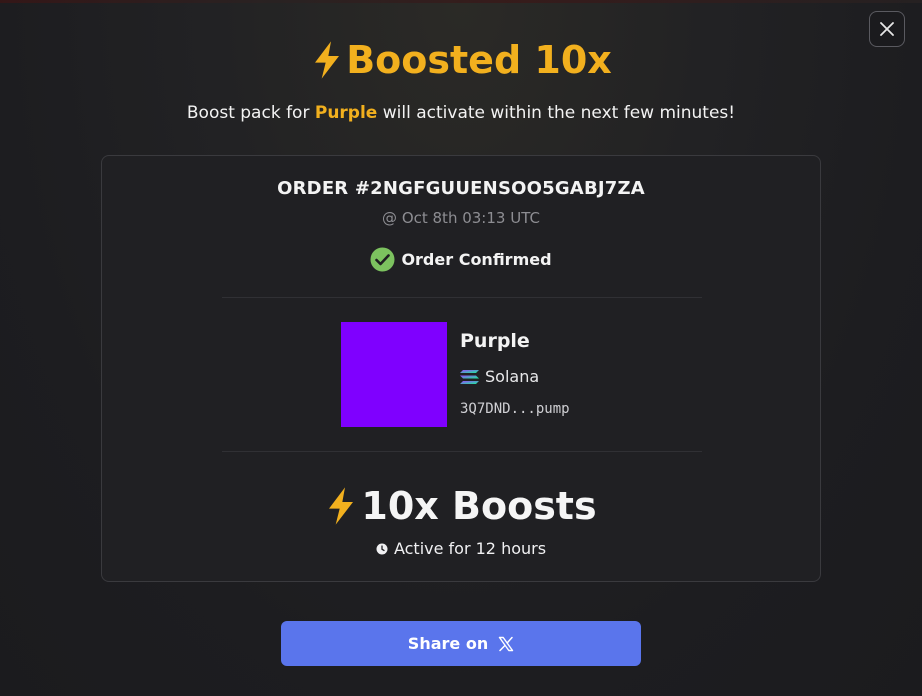  I want to click on order-status: Order Confirmed, so click(461, 259).